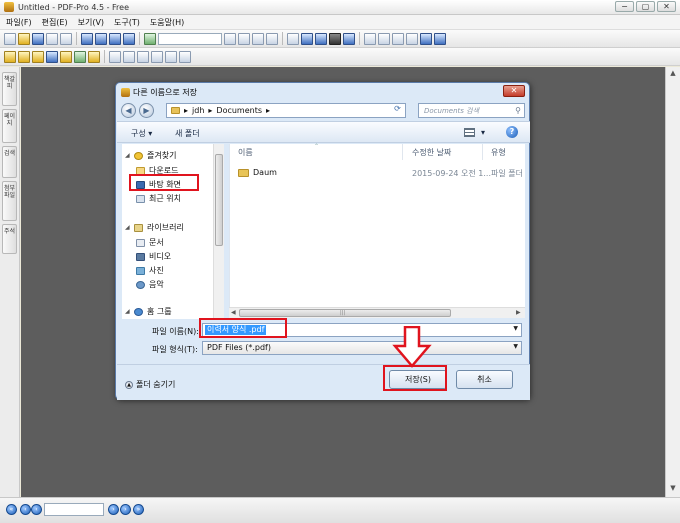  Describe the element at coordinates (471, 110) in the screenshot. I see `search-input: Documents 검색 ⚲` at that location.